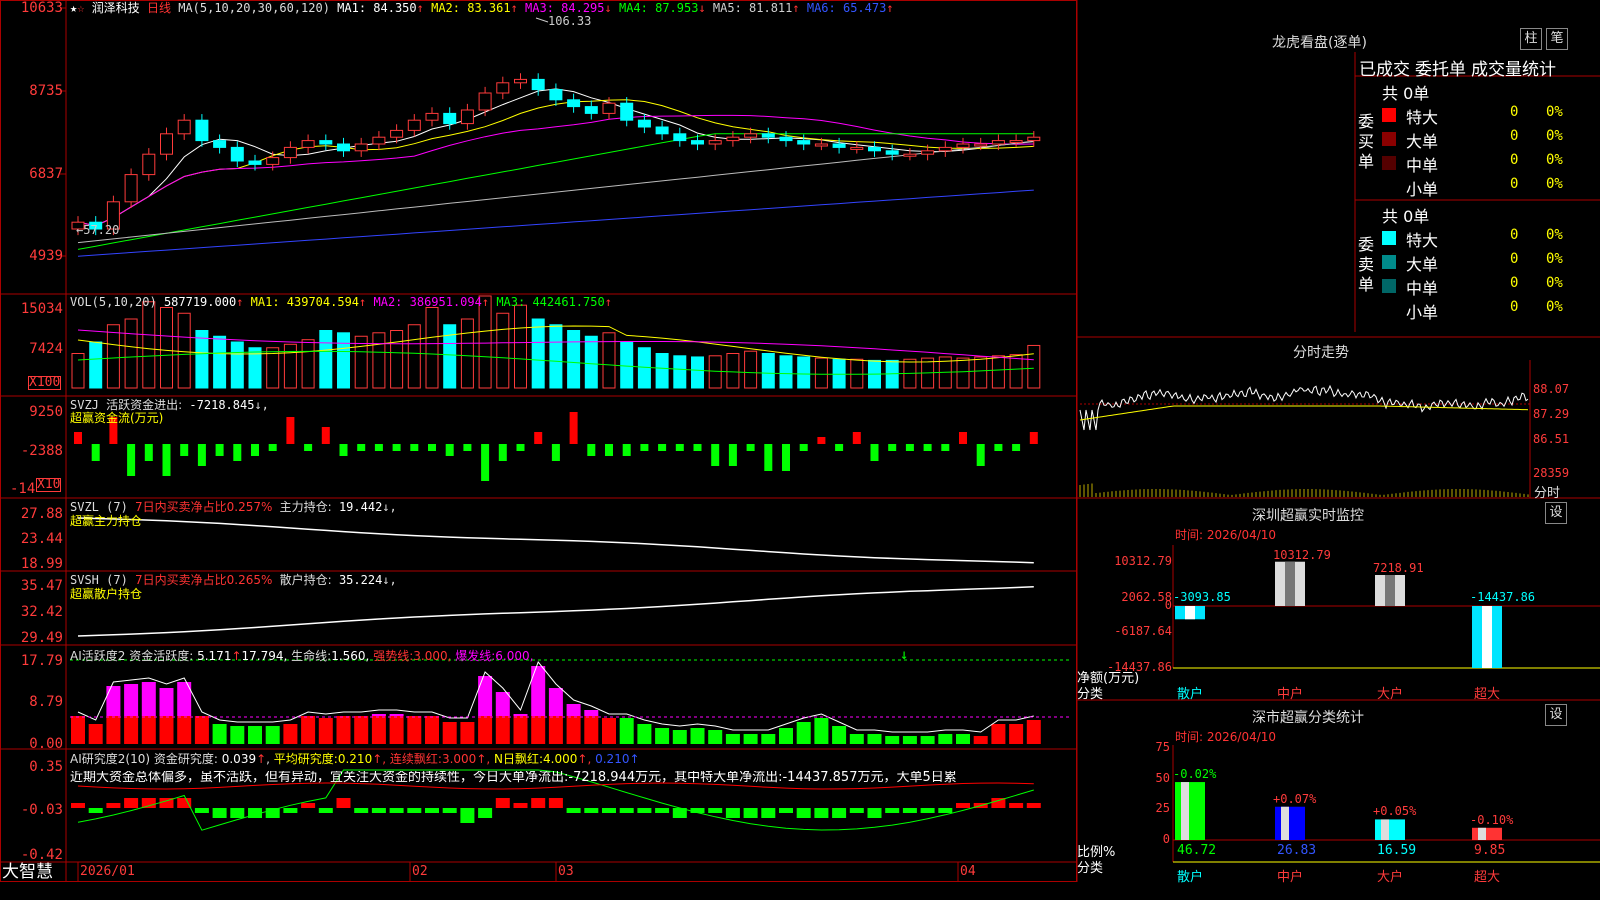 The height and width of the screenshot is (900, 1600). I want to click on fs-avg-line, so click(1304, 413).